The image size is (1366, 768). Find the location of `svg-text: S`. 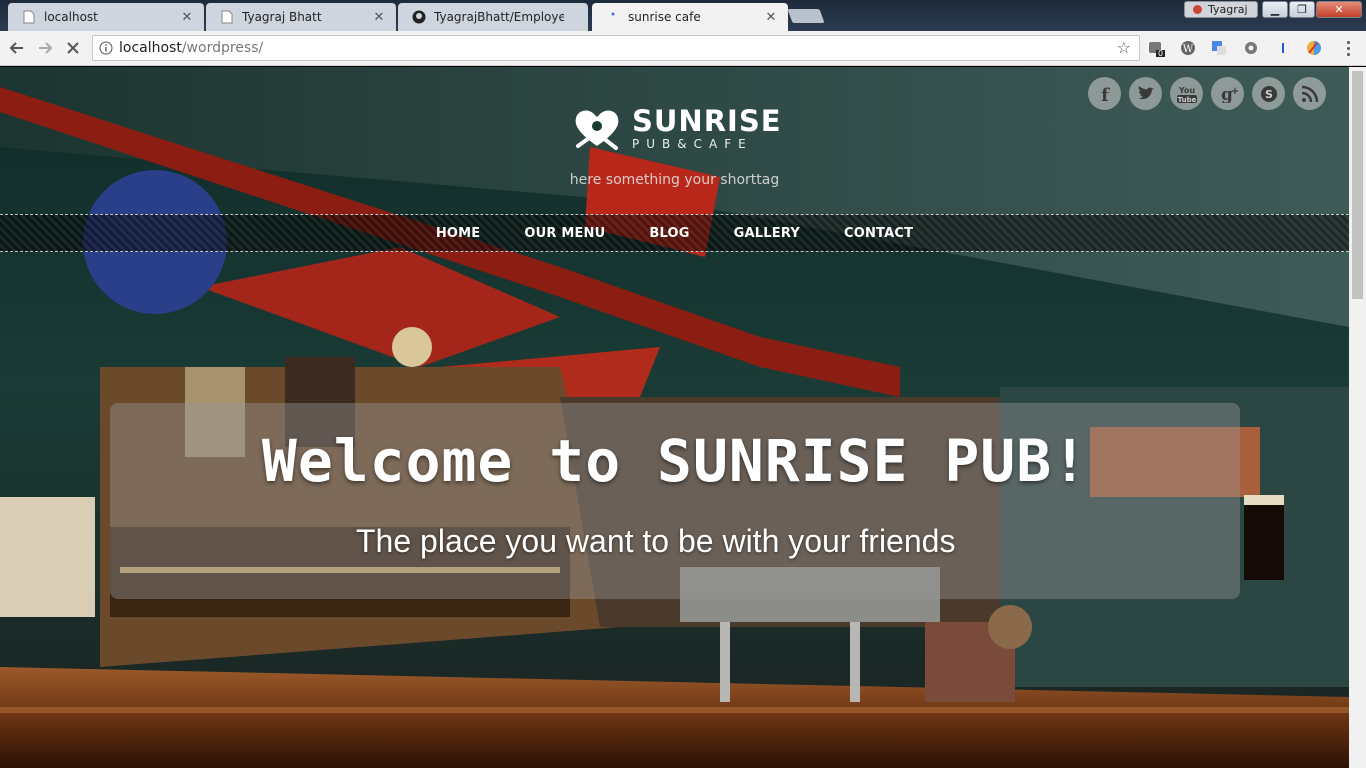

svg-text: S is located at coordinates (1269, 94).